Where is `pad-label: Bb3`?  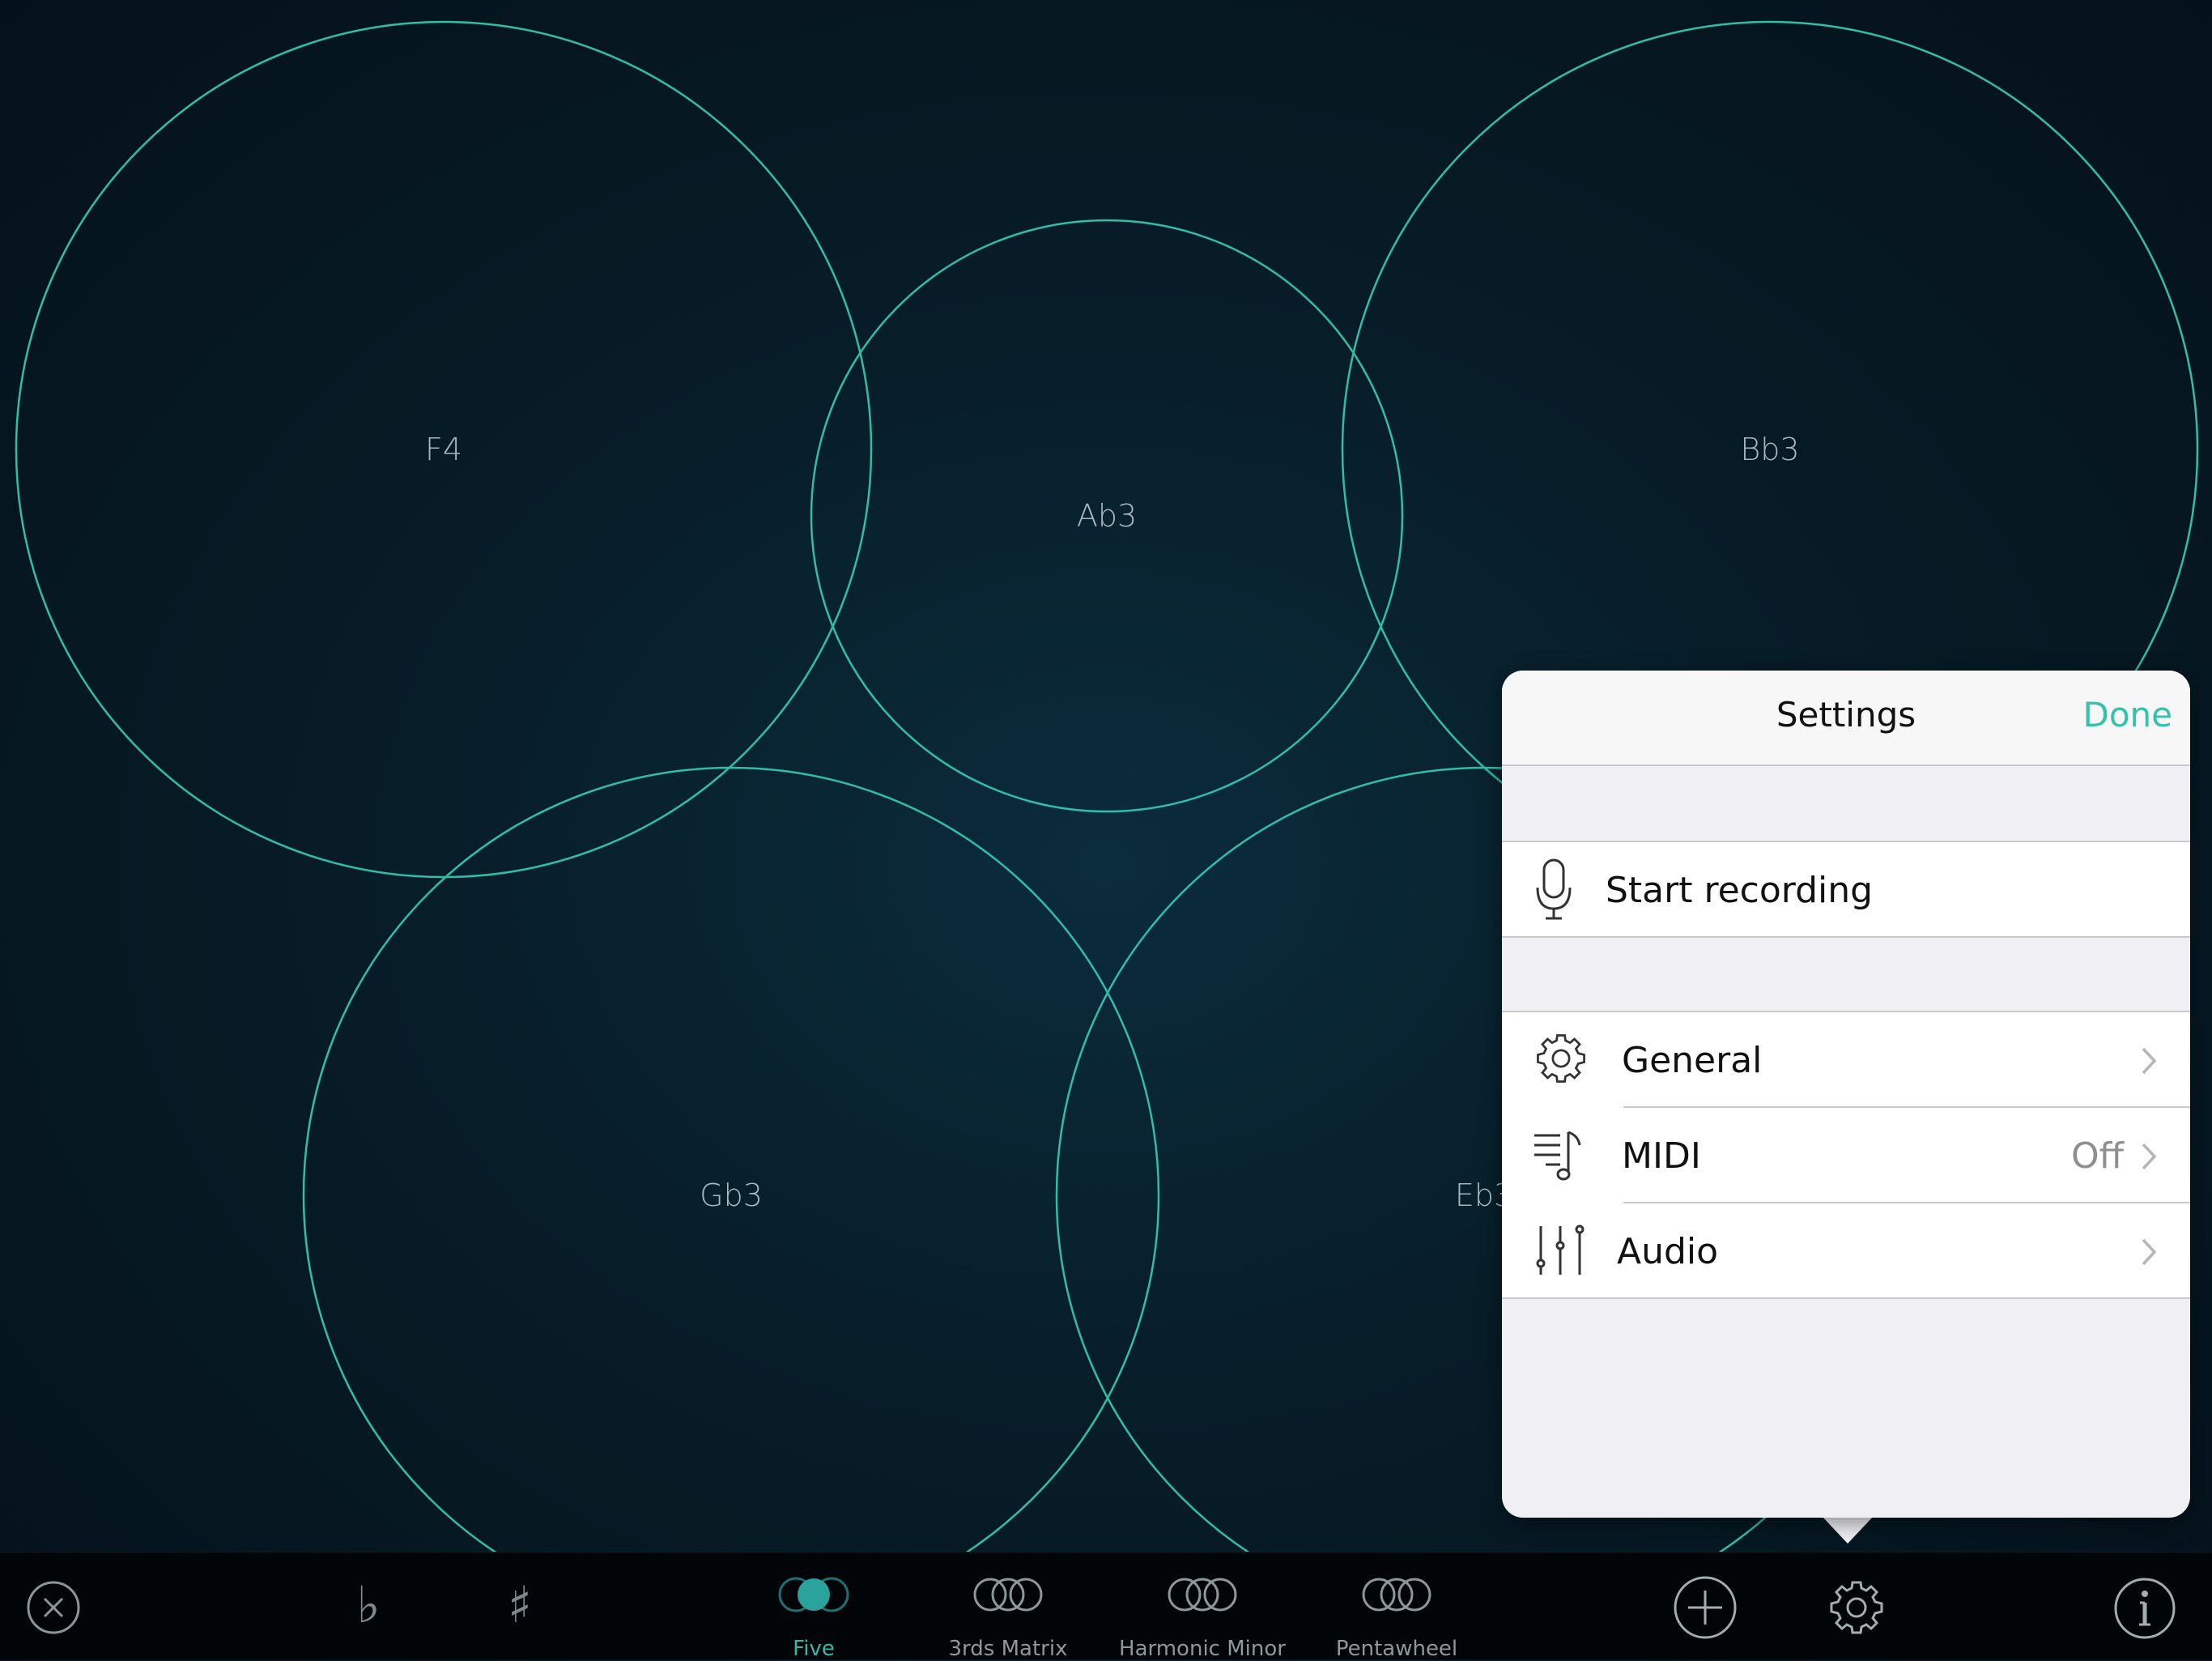 pad-label: Bb3 is located at coordinates (1770, 449).